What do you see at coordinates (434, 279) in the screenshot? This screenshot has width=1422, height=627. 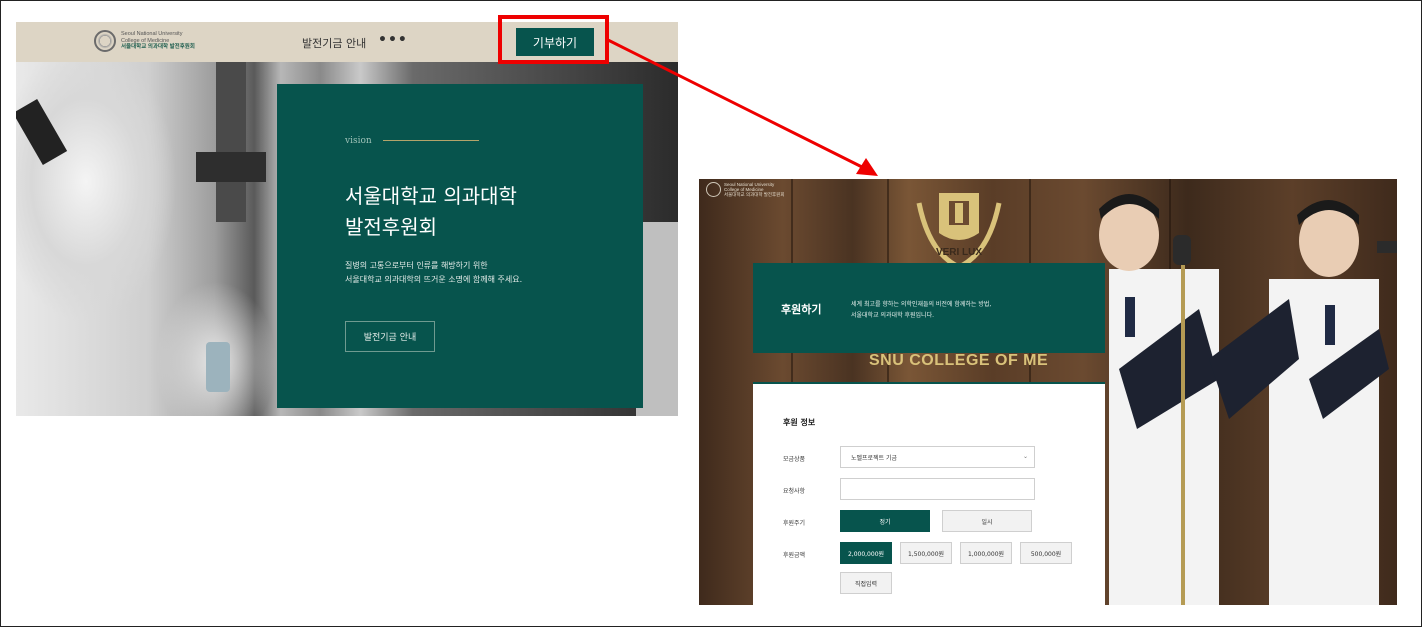 I see `hero-desc-line-2: 서울대학교 의과대학의 뜨거운 소명에 함께해 주세요.` at bounding box center [434, 279].